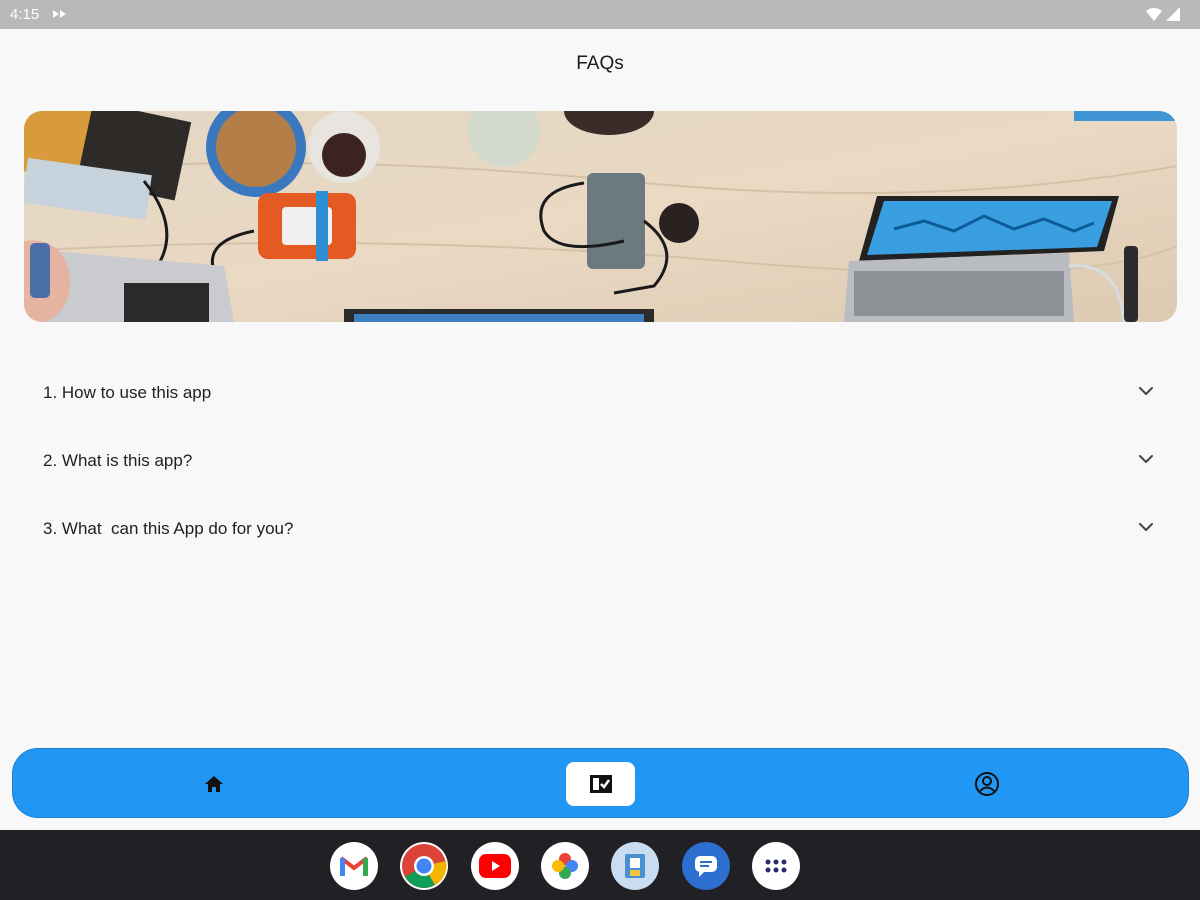  Describe the element at coordinates (600, 865) in the screenshot. I see `taskbar` at that location.